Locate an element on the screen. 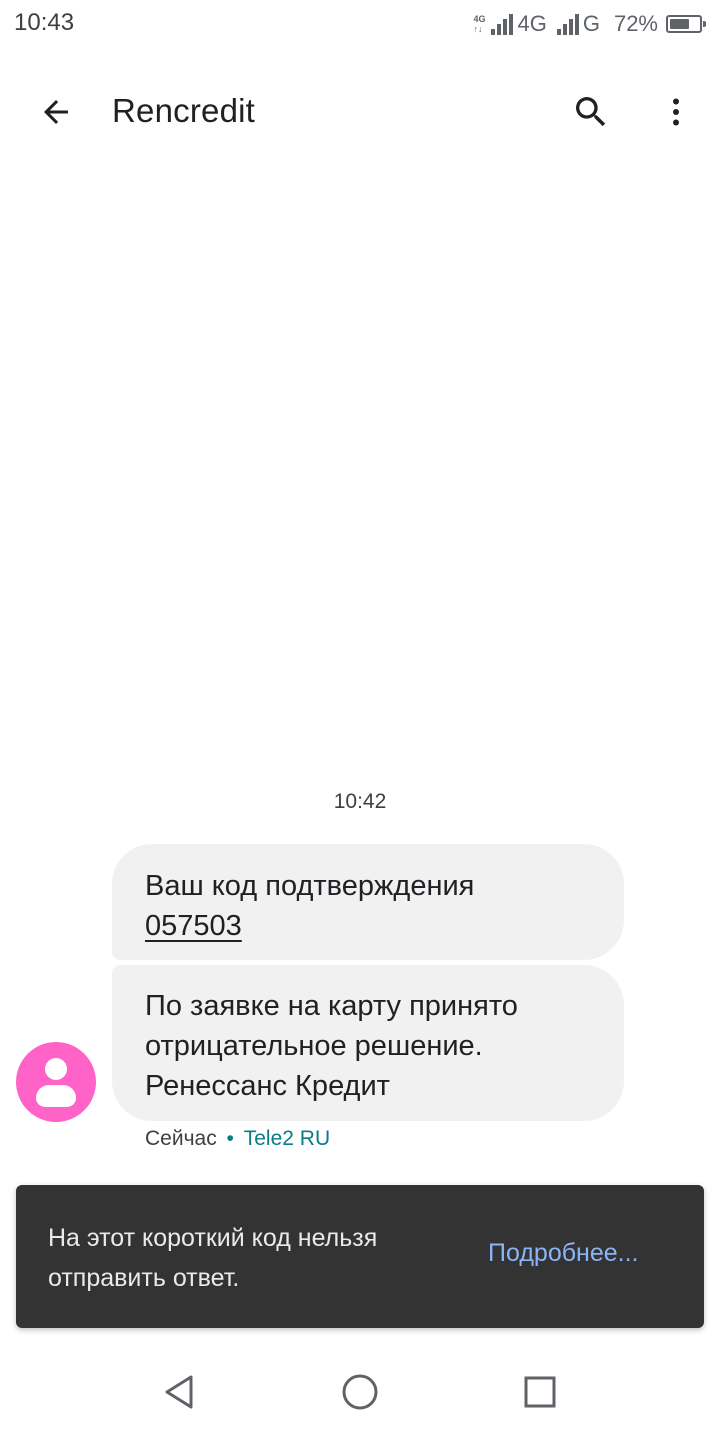  battery-percent: 72% is located at coordinates (635, 23).